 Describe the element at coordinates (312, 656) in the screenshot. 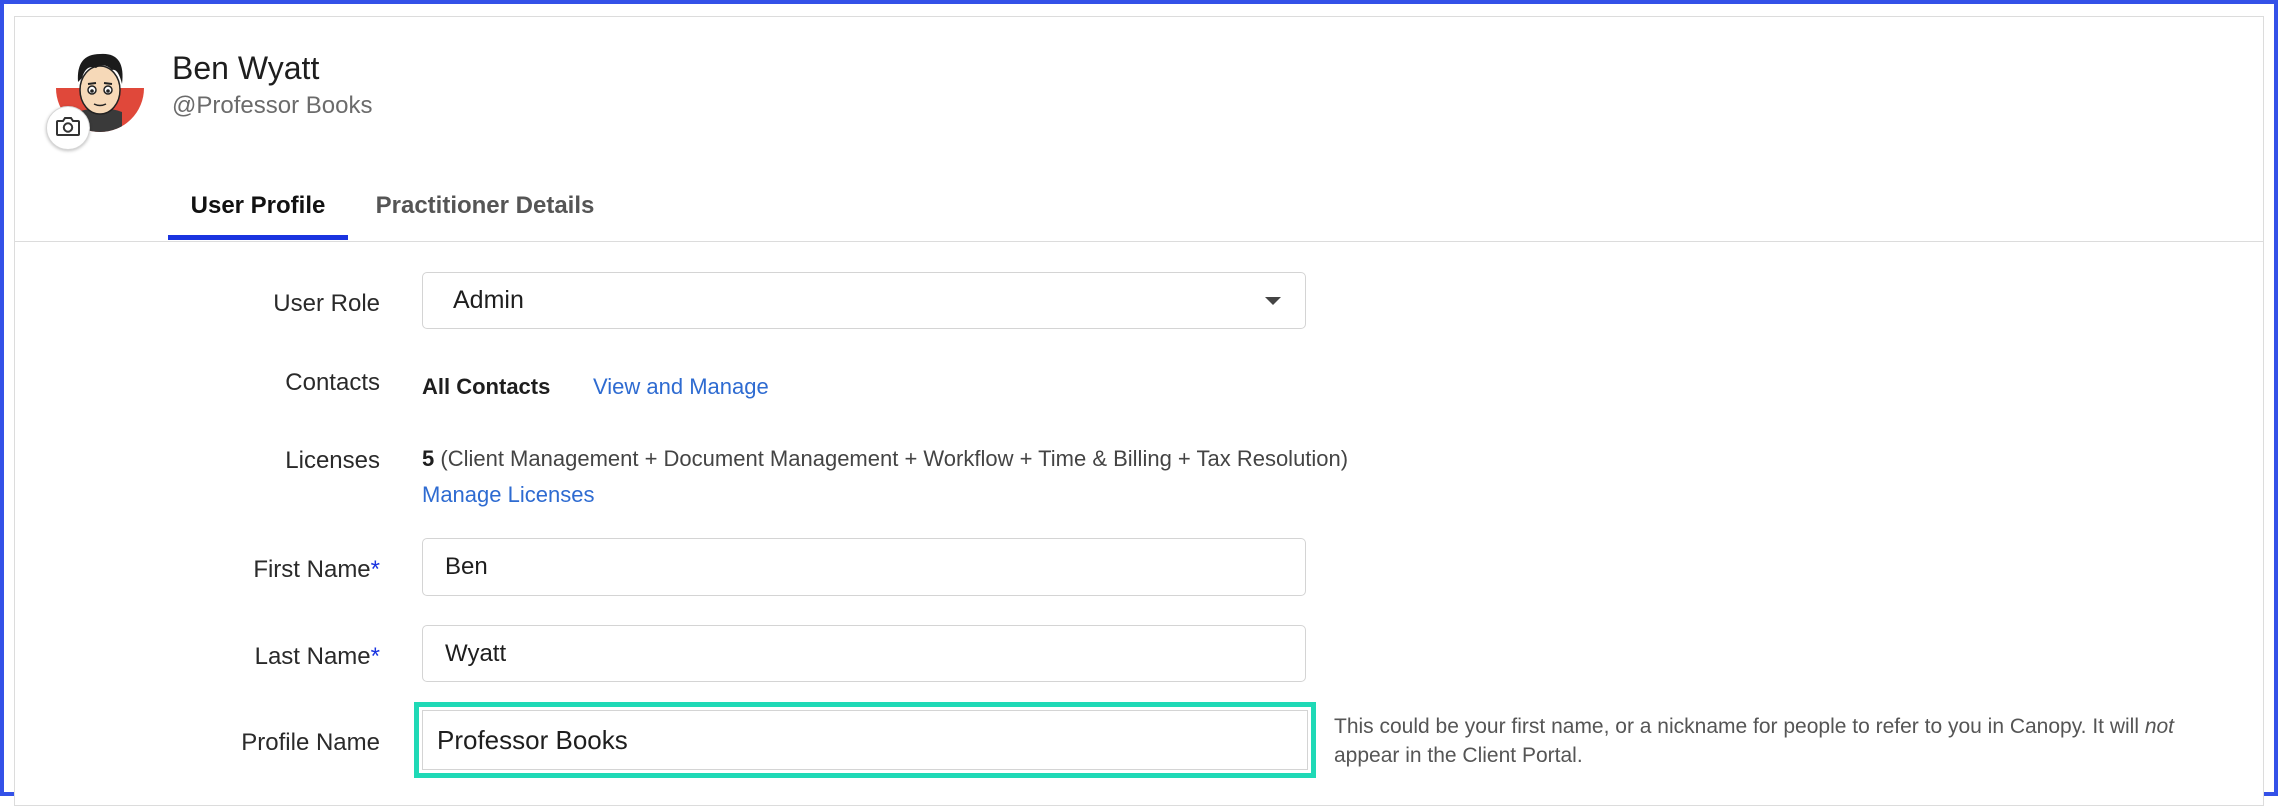

I see `last-name-label-text: Last Name` at that location.